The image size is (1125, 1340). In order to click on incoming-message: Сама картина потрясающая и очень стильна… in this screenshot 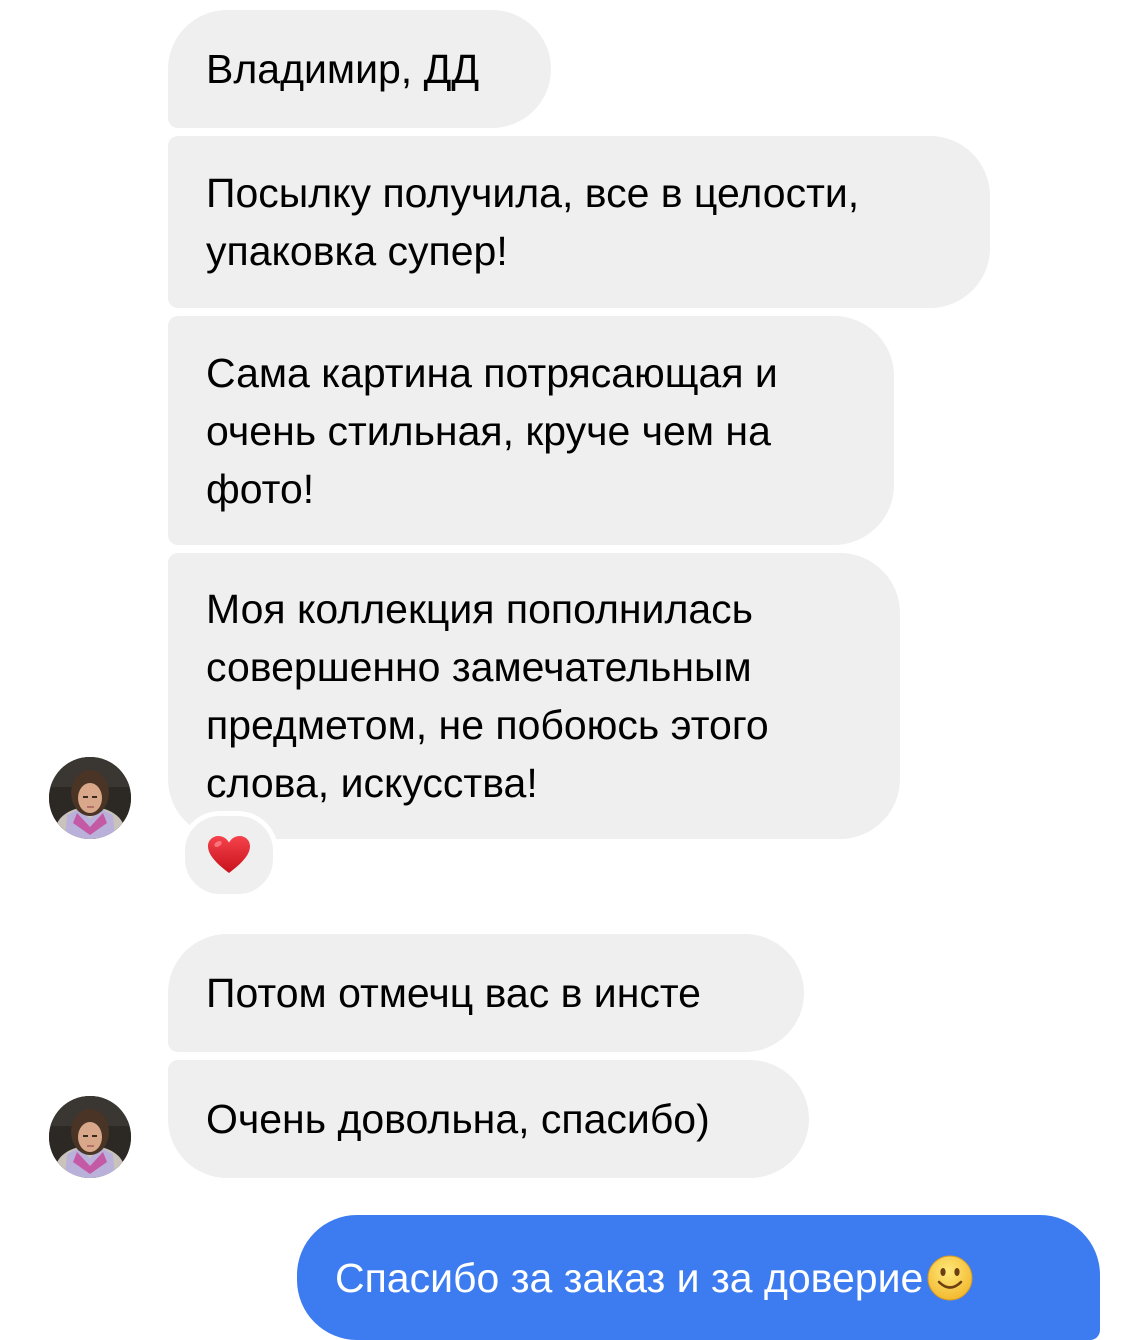, I will do `click(531, 430)`.